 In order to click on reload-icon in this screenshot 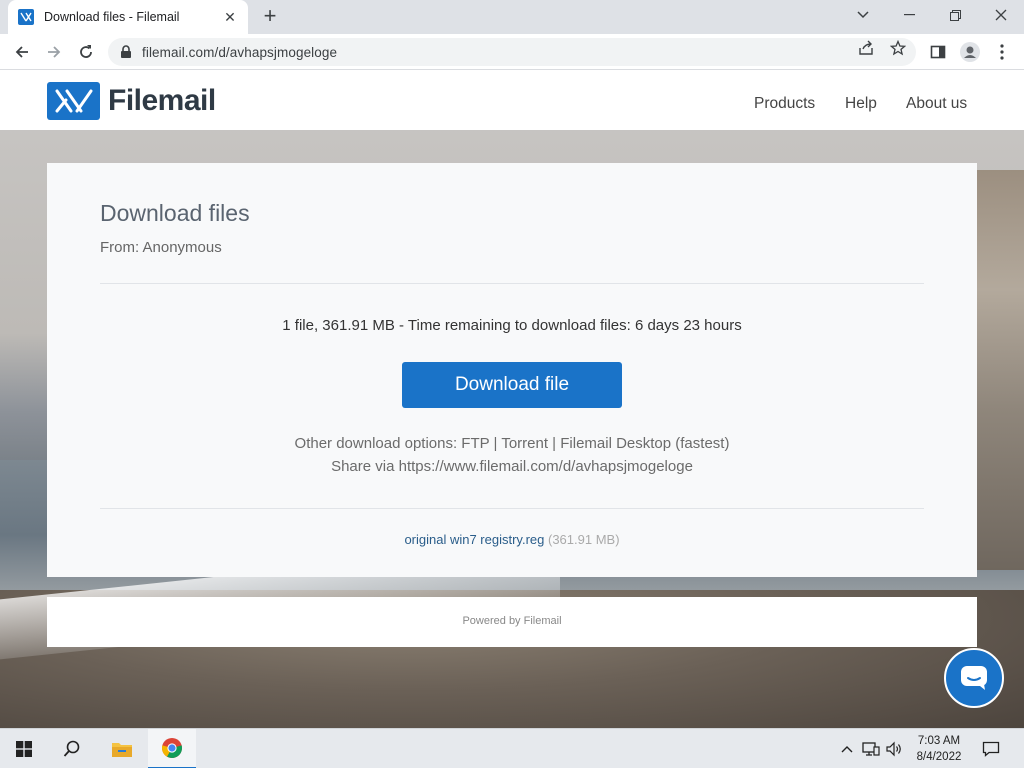, I will do `click(86, 52)`.